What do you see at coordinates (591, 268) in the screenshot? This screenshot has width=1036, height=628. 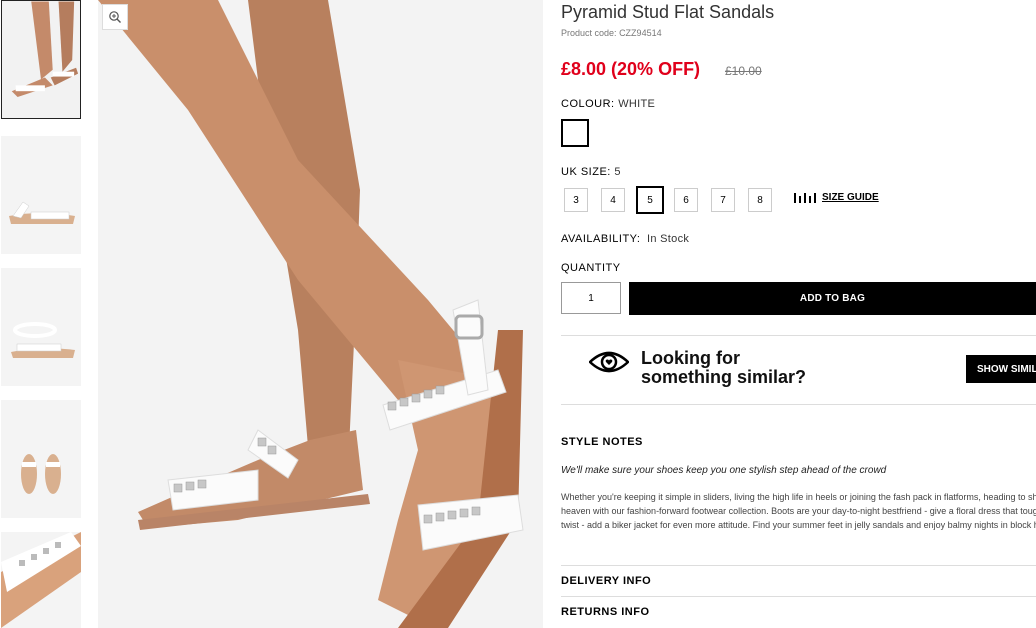 I see `quantity-label: QUANTITY` at bounding box center [591, 268].